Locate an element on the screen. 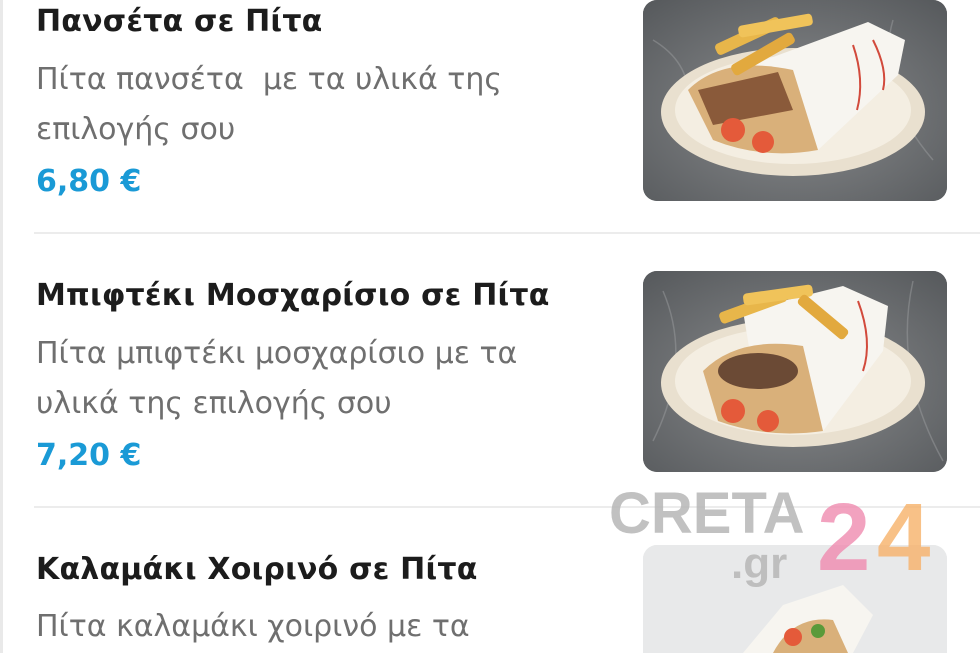 Image resolution: width=980 pixels, height=653 pixels. item-price: 7,20 € is located at coordinates (89, 455).